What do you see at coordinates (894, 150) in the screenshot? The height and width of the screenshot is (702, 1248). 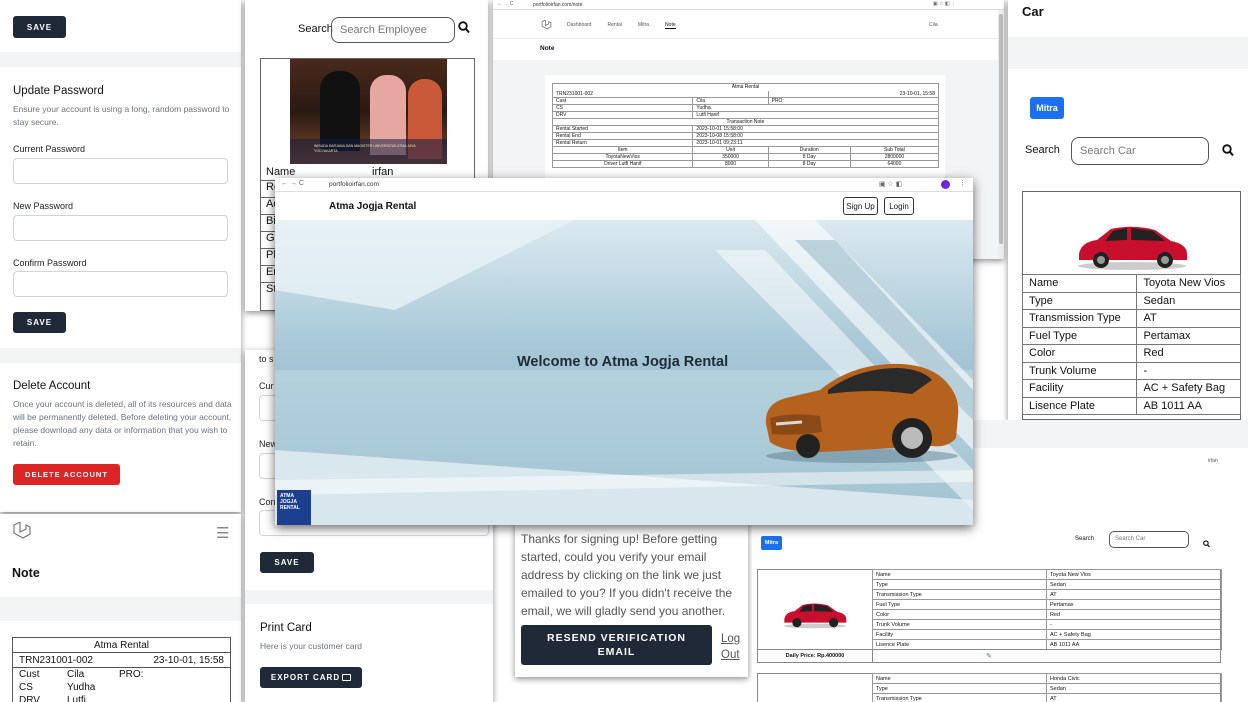 I see `col-header: Sub Total` at bounding box center [894, 150].